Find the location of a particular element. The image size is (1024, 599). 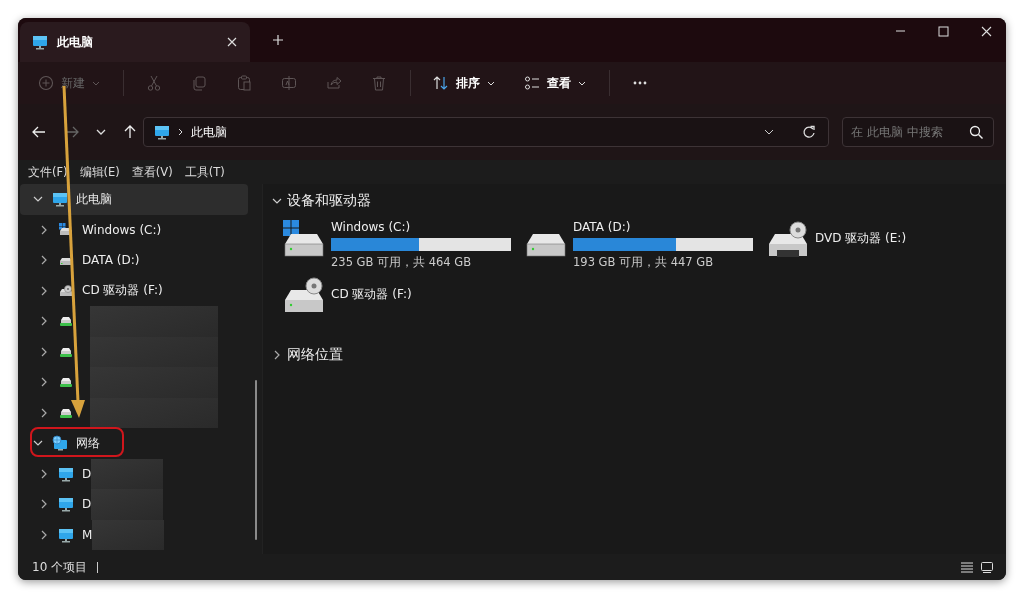

dvd-drive-icon is located at coordinates (788, 239).